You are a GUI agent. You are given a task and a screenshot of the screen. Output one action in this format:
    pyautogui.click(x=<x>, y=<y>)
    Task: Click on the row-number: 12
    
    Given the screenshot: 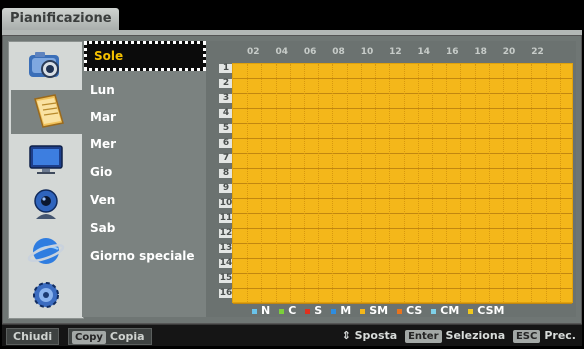 What is the action you would take?
    pyautogui.click(x=226, y=232)
    